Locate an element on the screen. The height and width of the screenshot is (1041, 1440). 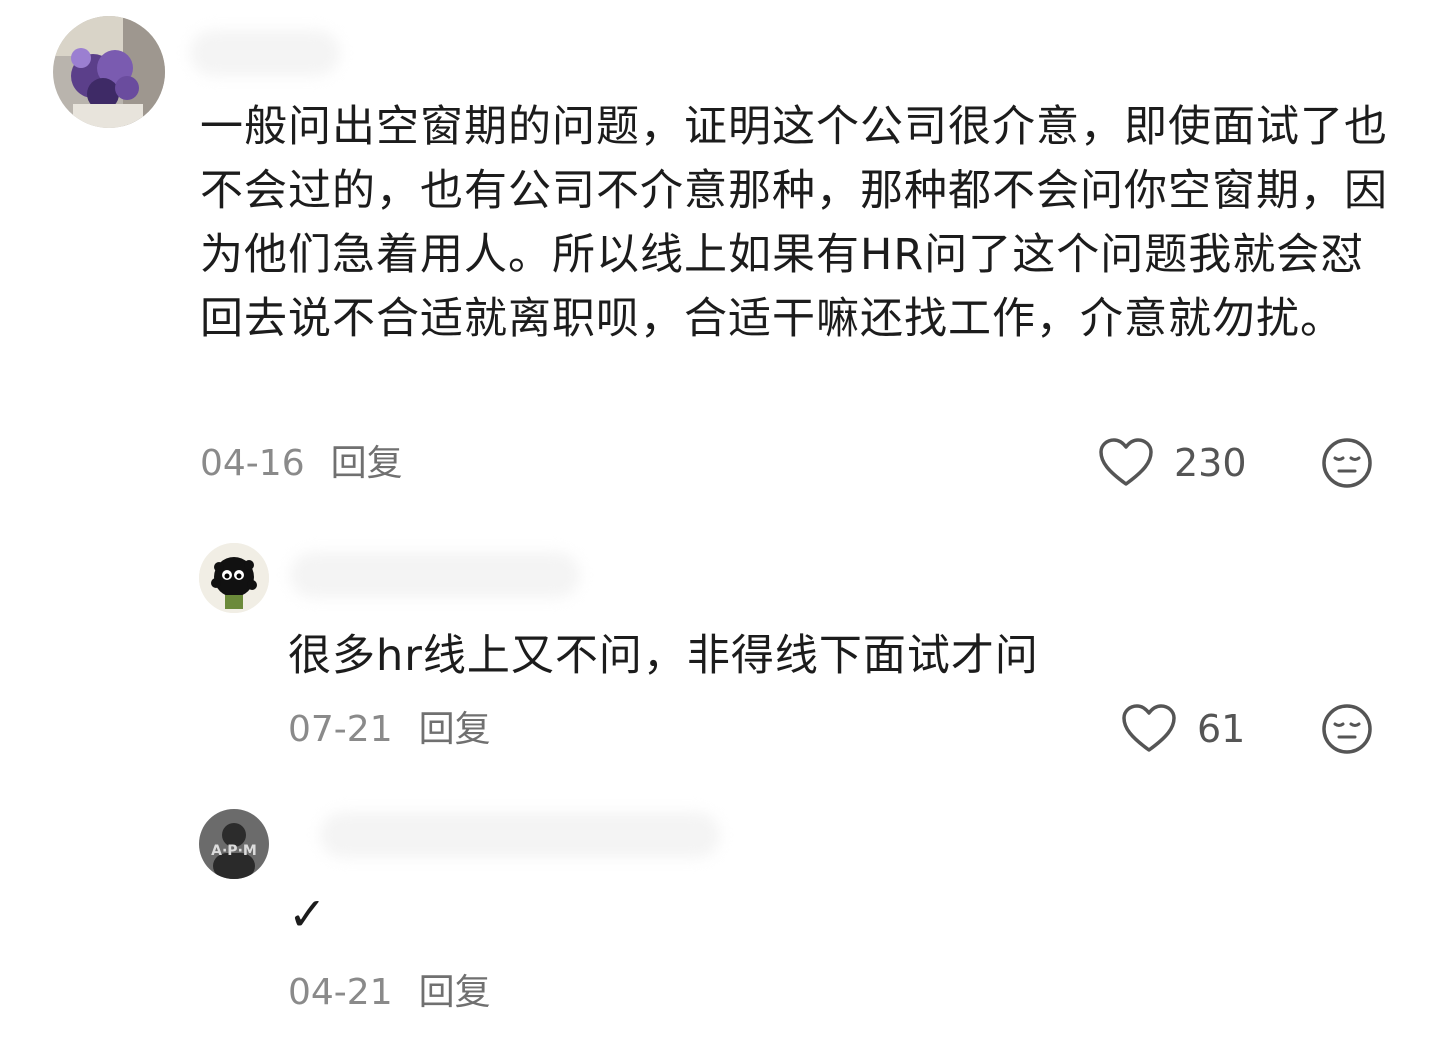
comment-meta: 04-16 回复 is located at coordinates (301, 464).